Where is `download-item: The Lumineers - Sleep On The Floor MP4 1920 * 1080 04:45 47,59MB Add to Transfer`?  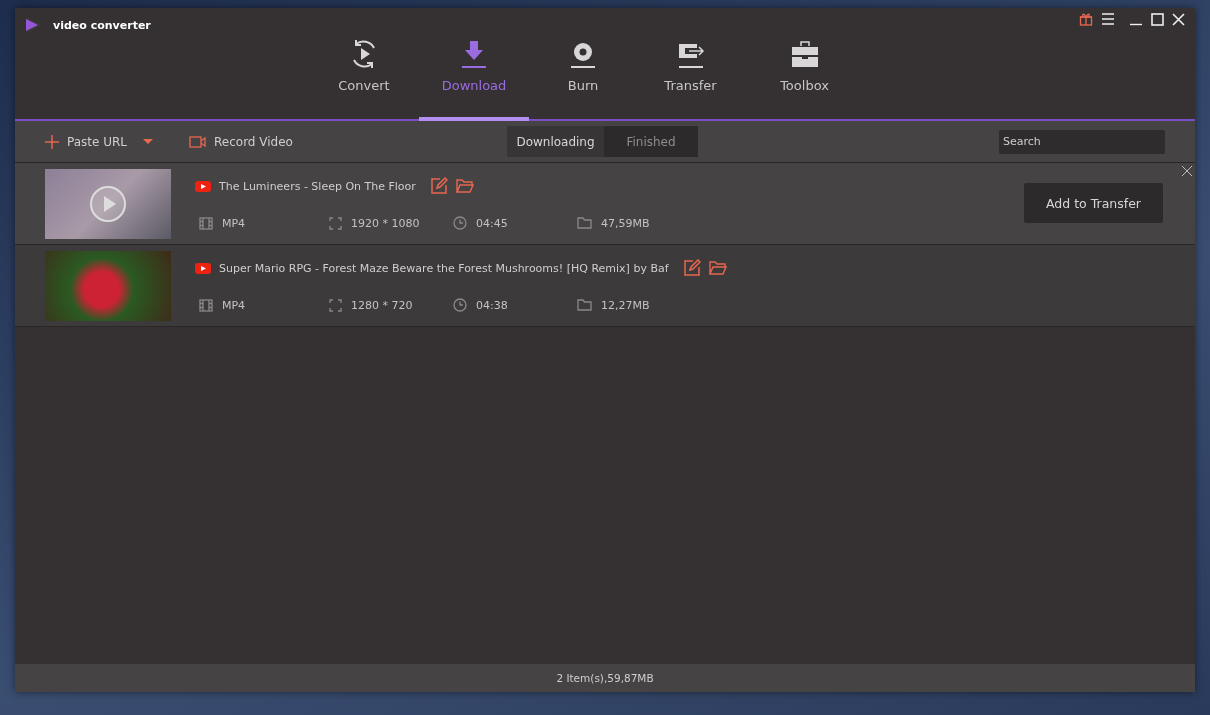 download-item: The Lumineers - Sleep On The Floor MP4 1920 * 1080 04:45 47,59MB Add to Transfer is located at coordinates (605, 204).